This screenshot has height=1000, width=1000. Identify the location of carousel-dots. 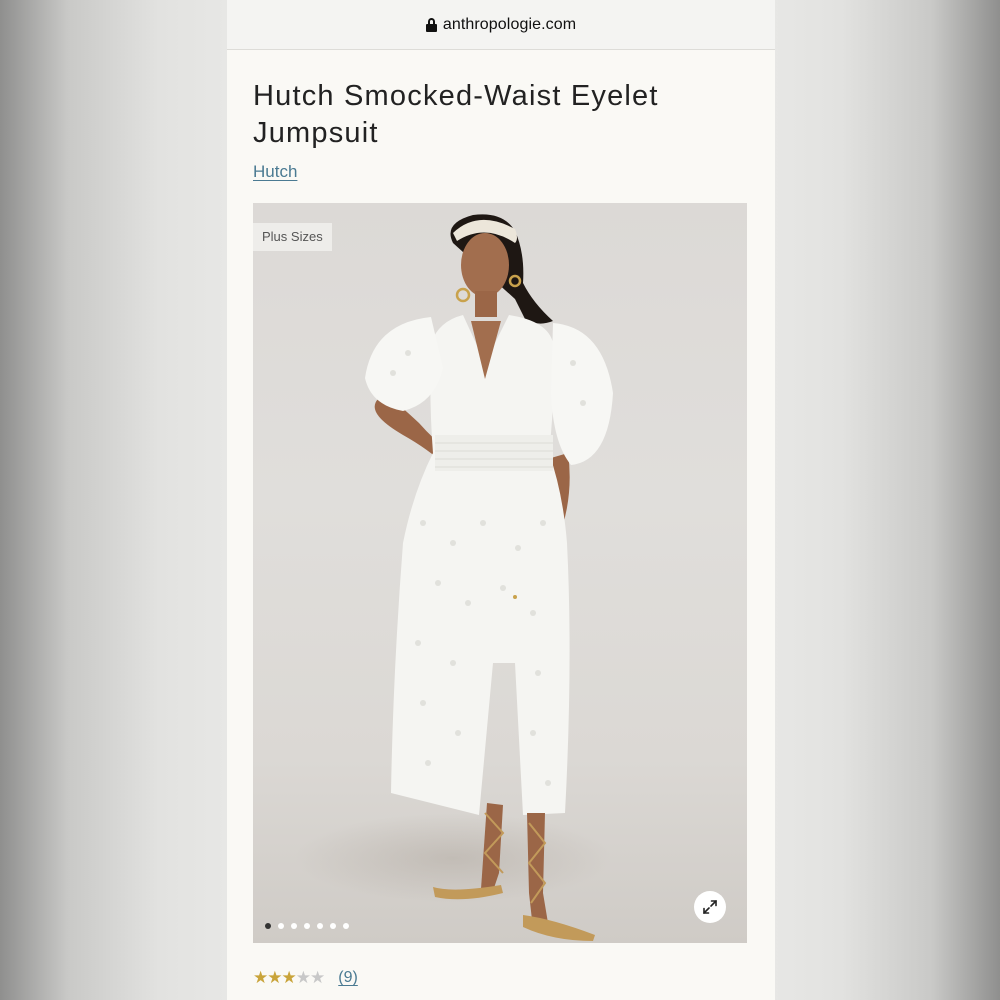
(307, 926).